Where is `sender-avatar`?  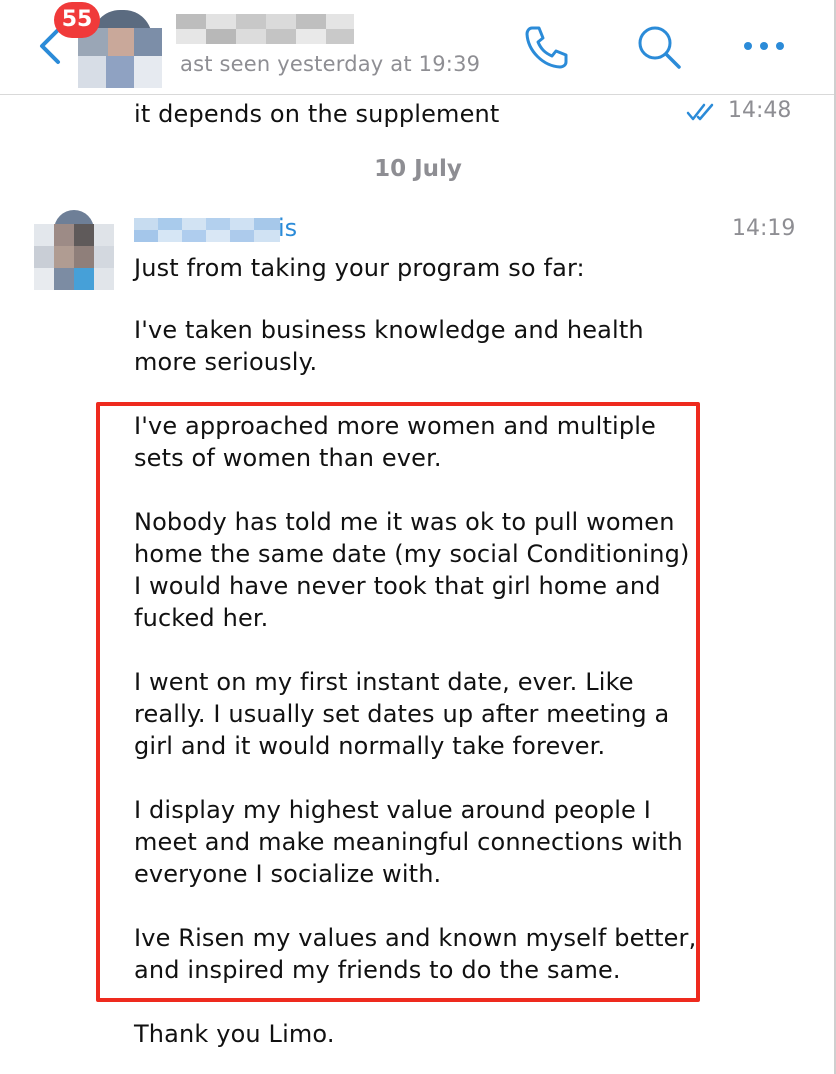 sender-avatar is located at coordinates (74, 250).